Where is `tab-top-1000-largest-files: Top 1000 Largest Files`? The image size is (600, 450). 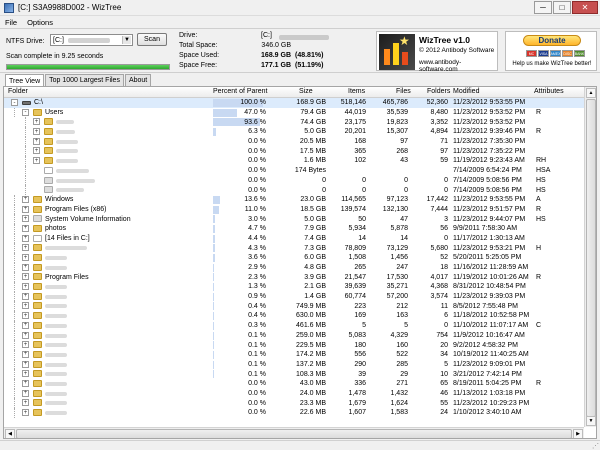
tab-top-1000-largest-files: Top 1000 Largest Files is located at coordinates (84, 80).